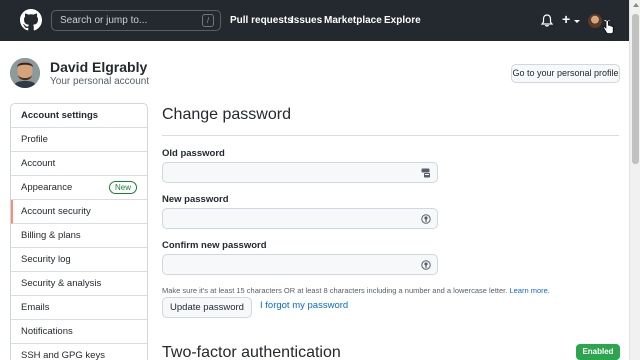 The image size is (640, 360). What do you see at coordinates (300, 264) in the screenshot?
I see `confirm-password-field` at bounding box center [300, 264].